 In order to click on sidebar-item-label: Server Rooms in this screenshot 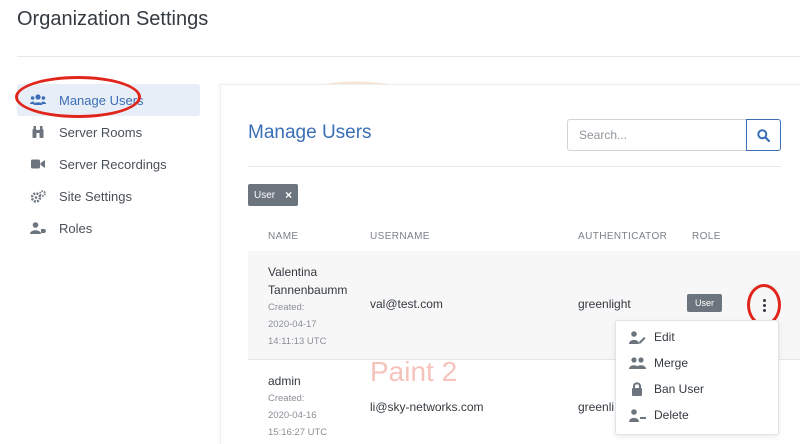, I will do `click(101, 132)`.